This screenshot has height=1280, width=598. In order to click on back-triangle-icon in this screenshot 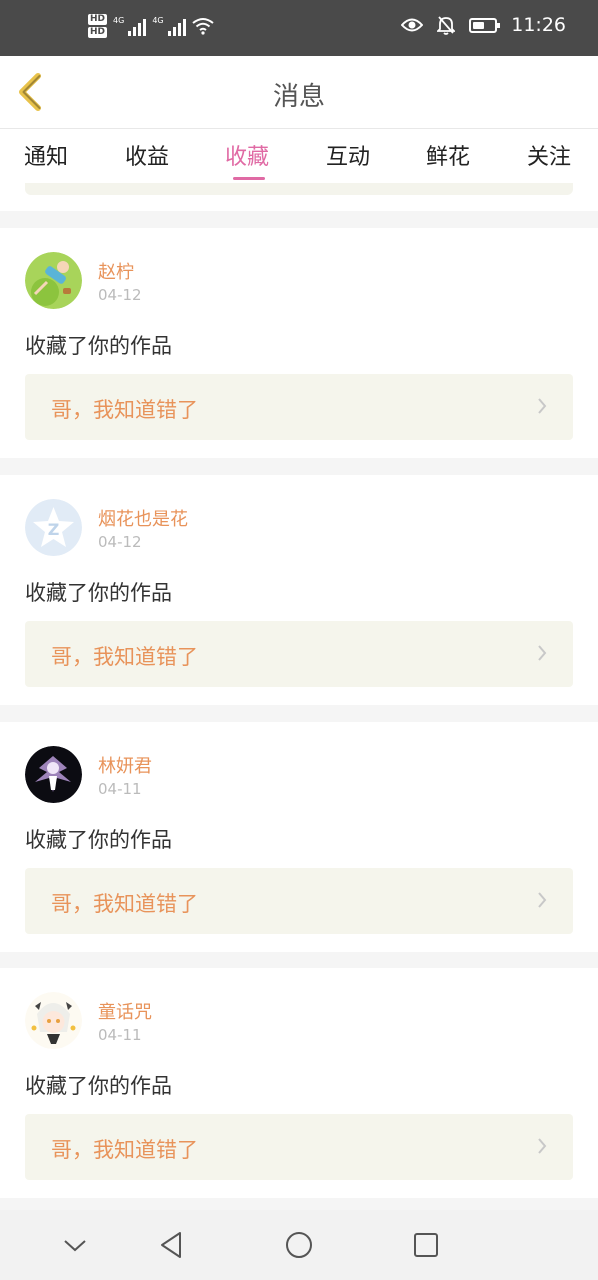, I will do `click(171, 1245)`.